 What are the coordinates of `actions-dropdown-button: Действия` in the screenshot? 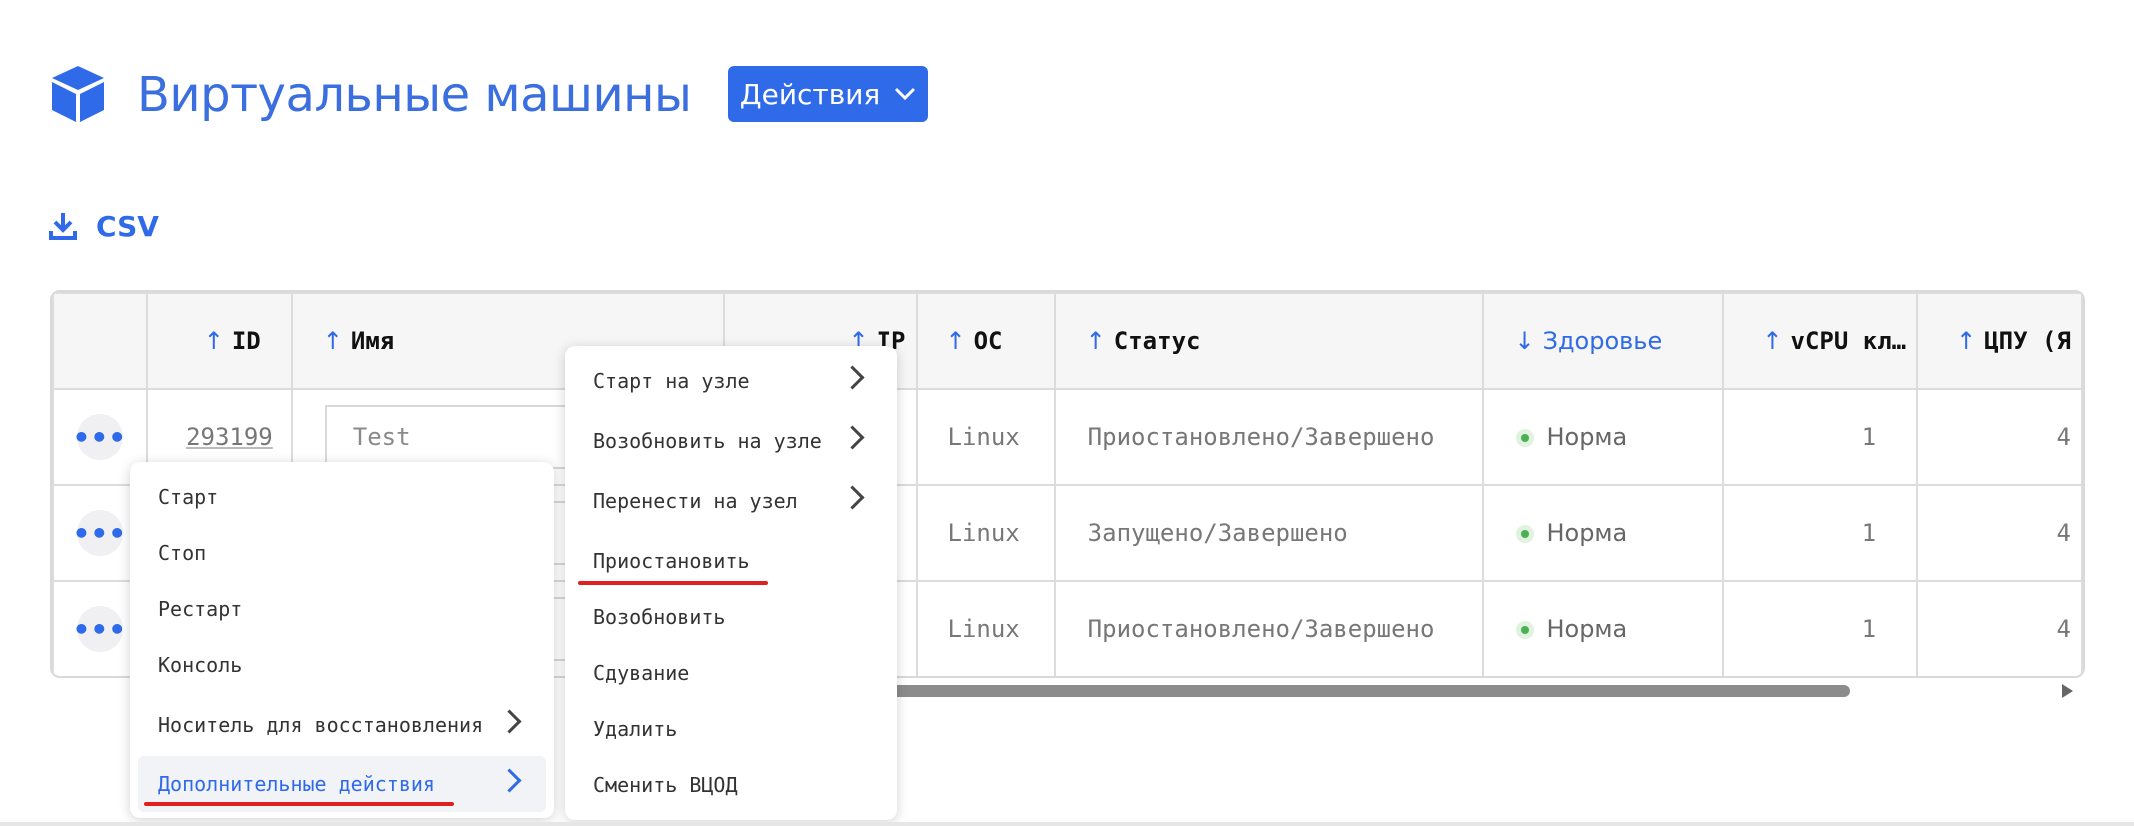 It's located at (828, 94).